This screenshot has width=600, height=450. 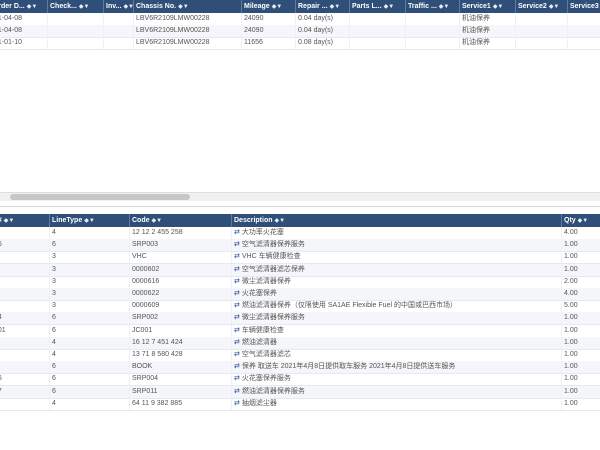 What do you see at coordinates (54, 232) in the screenshot?
I see `cell-text: 4` at bounding box center [54, 232].